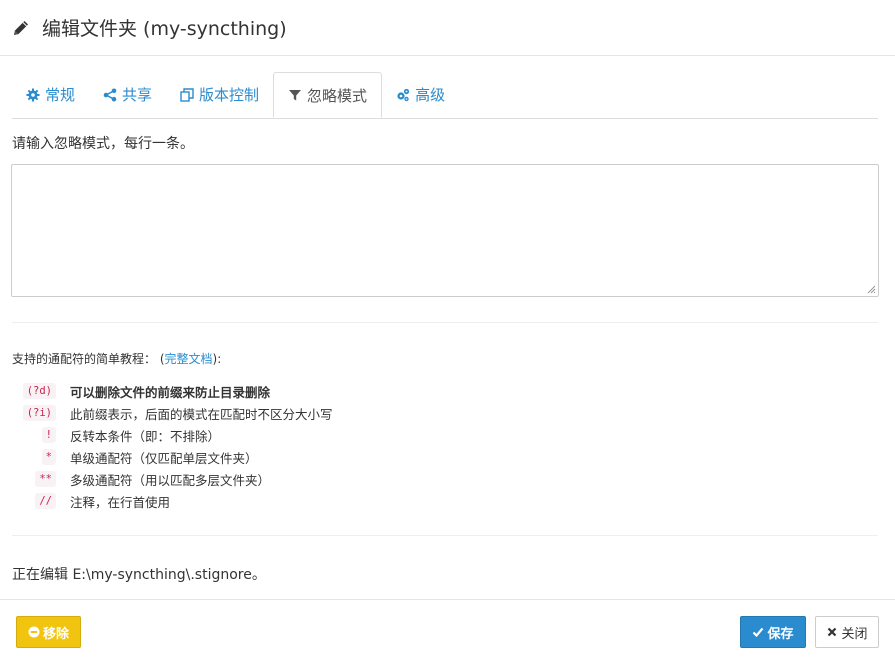 Image resolution: width=895 pixels, height=663 pixels. Describe the element at coordinates (187, 94) in the screenshot. I see `versions-icon` at that location.